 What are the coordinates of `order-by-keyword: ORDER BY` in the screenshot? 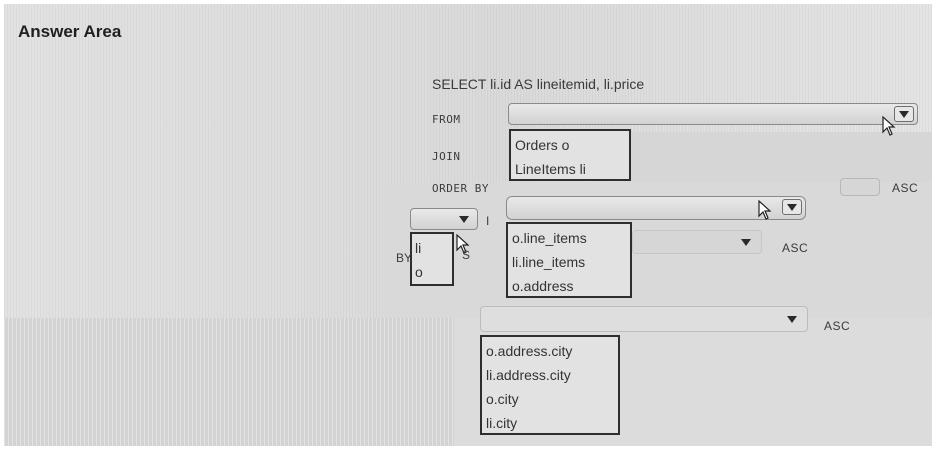 It's located at (460, 188).